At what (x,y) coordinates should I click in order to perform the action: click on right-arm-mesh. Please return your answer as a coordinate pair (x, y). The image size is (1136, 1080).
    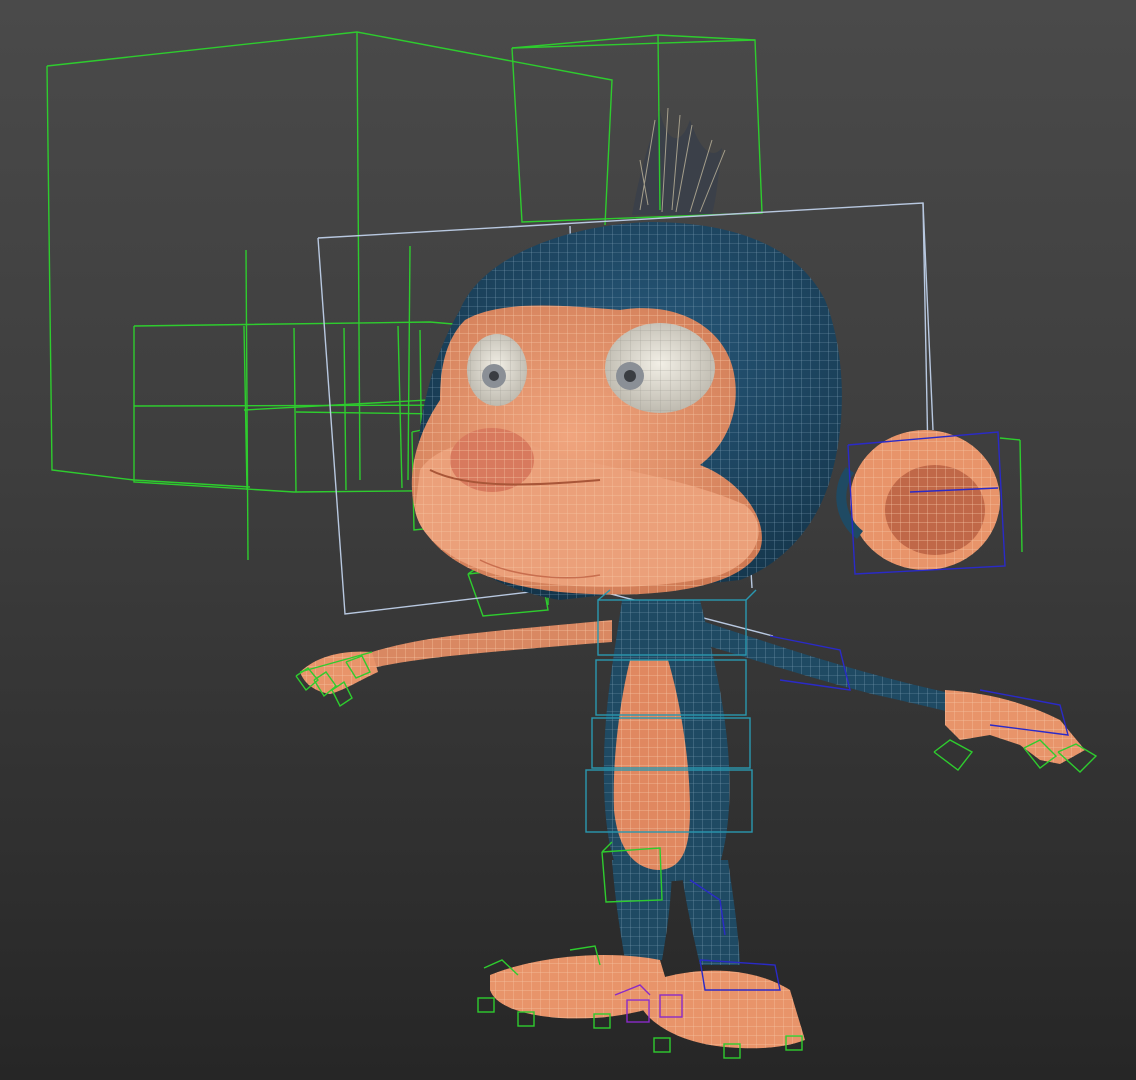
    Looking at the image, I should click on (830, 667).